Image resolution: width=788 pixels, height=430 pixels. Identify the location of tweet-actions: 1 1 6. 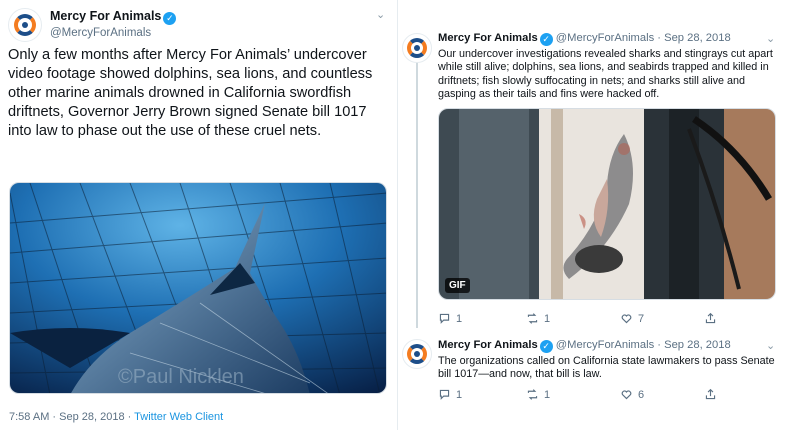
(588, 395).